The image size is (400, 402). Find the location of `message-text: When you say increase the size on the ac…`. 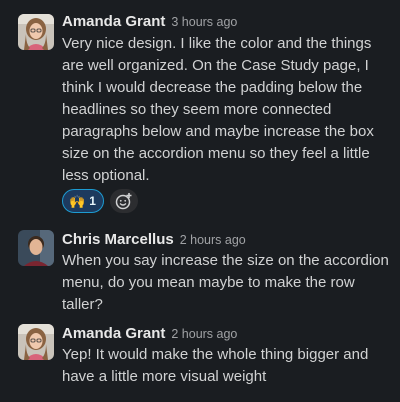

message-text: When you say increase the size on the ac… is located at coordinates (225, 282).